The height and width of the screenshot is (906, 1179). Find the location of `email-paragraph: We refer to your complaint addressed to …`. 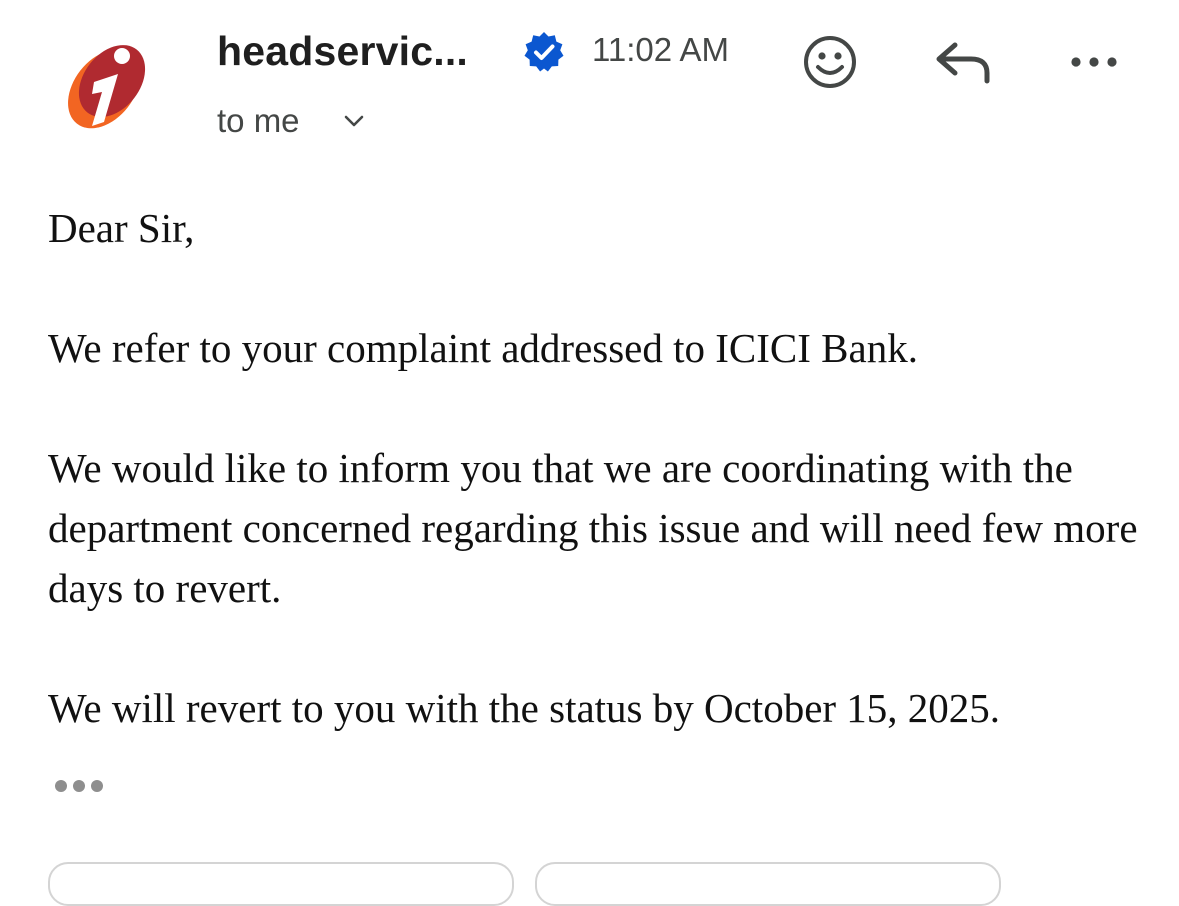

email-paragraph: We refer to your complaint addressed to … is located at coordinates (483, 348).